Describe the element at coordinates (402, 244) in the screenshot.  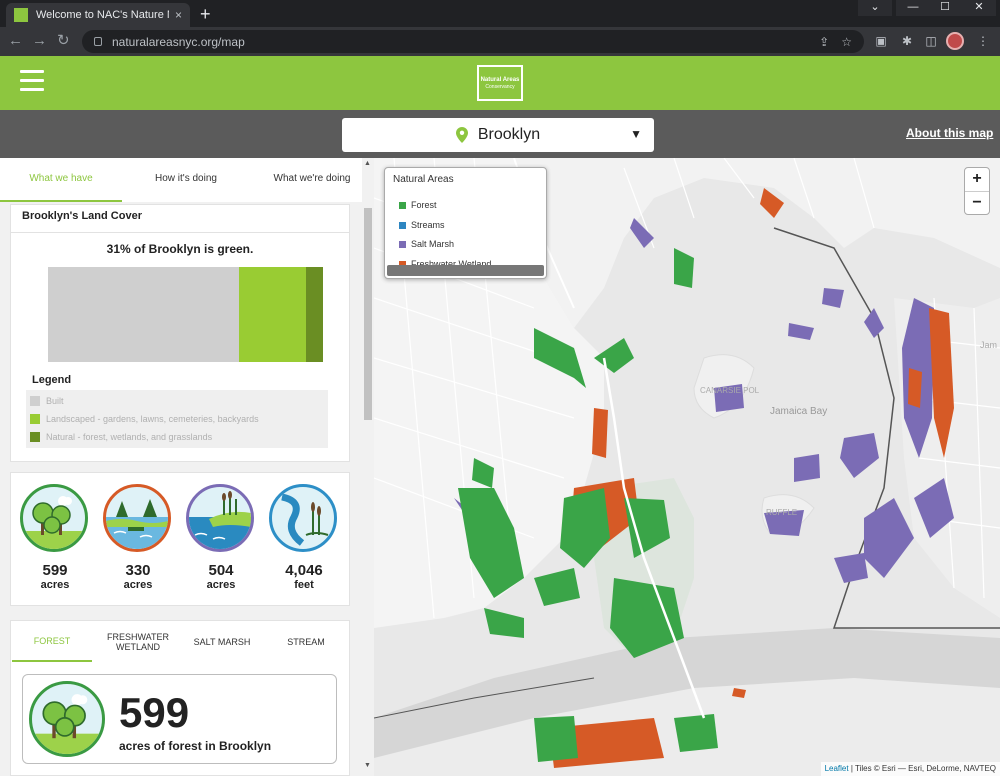
I see `swatch-salt-marsh` at that location.